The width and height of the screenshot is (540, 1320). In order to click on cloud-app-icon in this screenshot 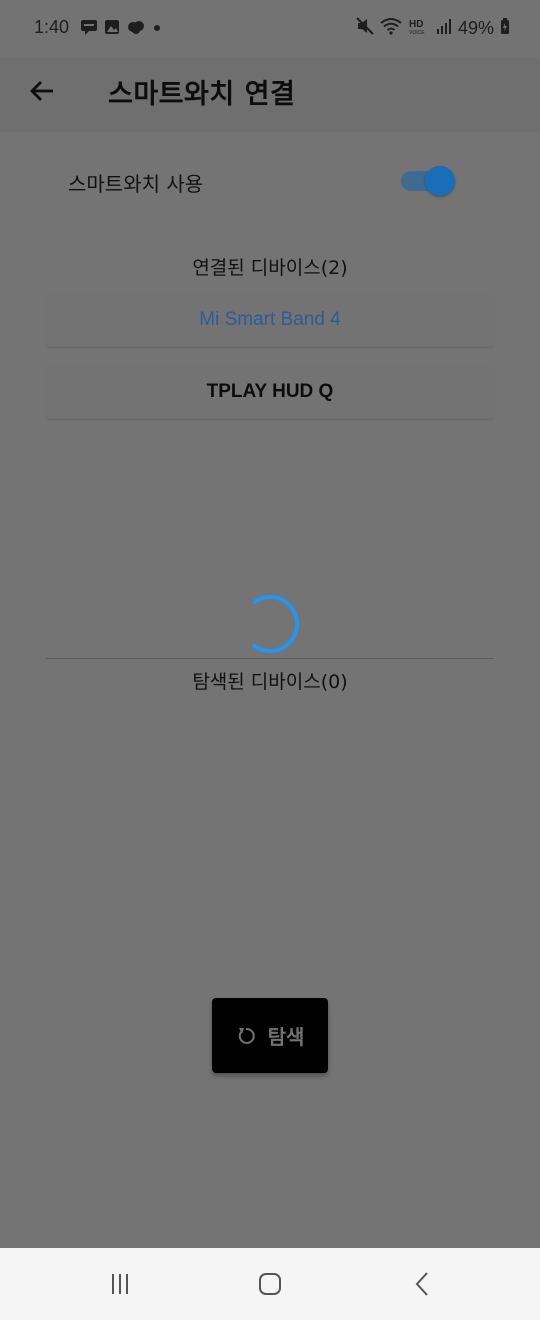, I will do `click(136, 29)`.